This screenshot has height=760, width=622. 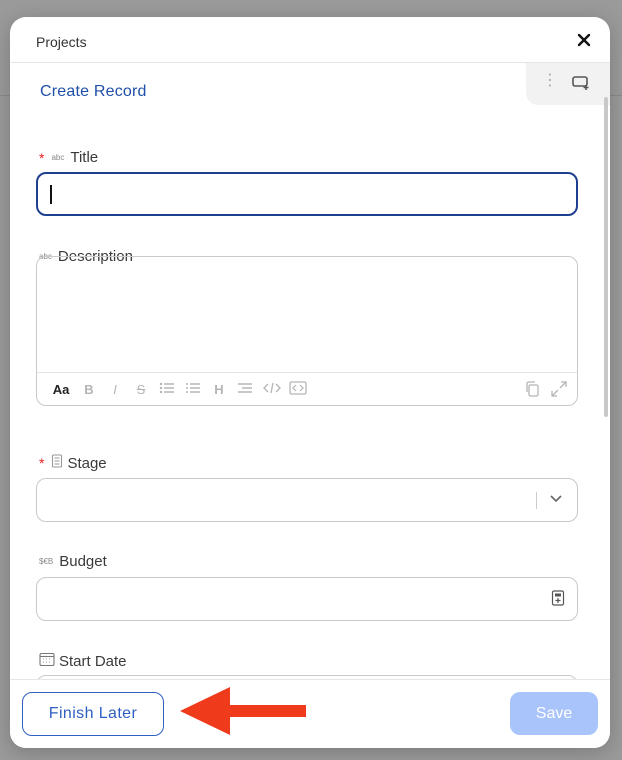 I want to click on text-type-icon: abc, so click(x=58, y=157).